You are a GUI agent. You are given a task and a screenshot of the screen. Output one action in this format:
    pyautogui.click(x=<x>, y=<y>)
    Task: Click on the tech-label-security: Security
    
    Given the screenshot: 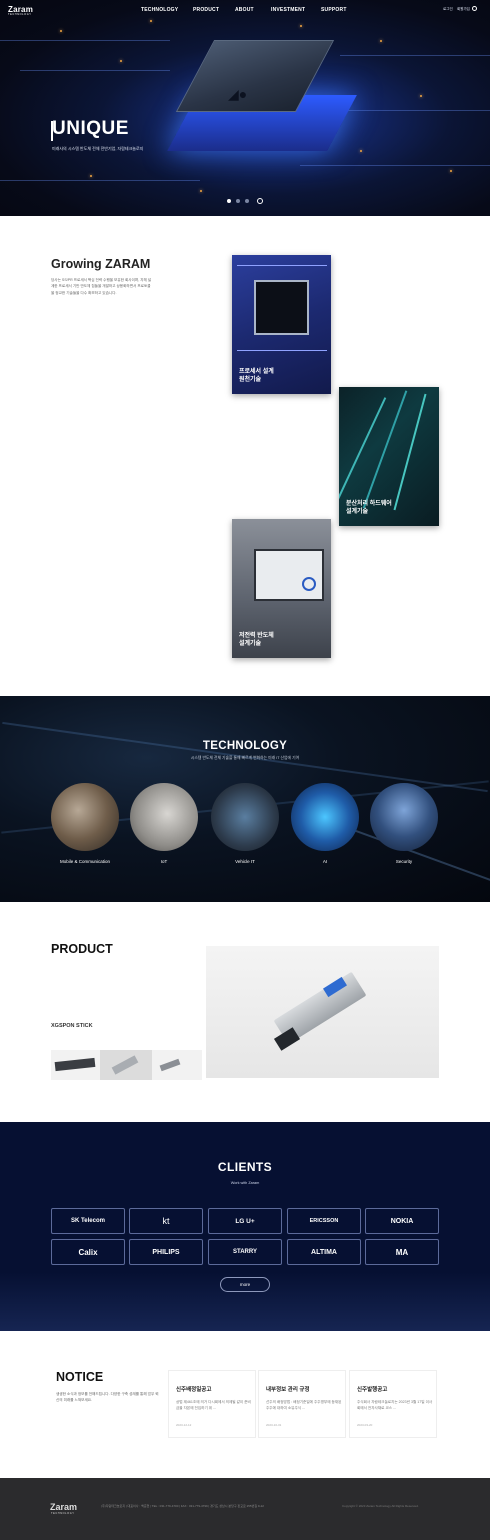 What is the action you would take?
    pyautogui.click(x=404, y=861)
    